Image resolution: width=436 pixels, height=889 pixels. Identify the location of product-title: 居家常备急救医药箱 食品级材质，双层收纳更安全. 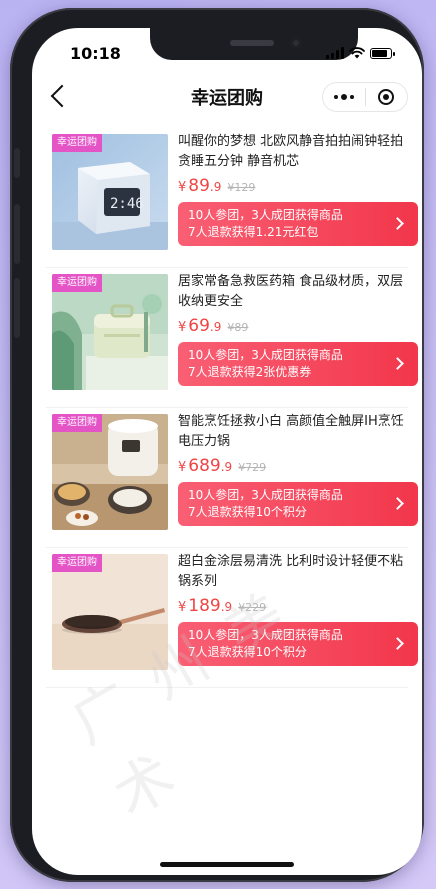
(296, 292).